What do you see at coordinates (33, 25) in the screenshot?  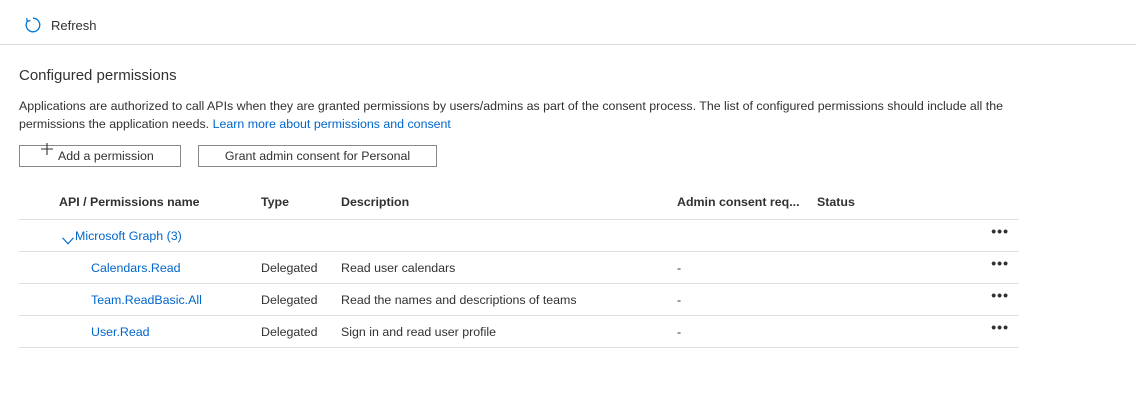 I see `refresh-icon` at bounding box center [33, 25].